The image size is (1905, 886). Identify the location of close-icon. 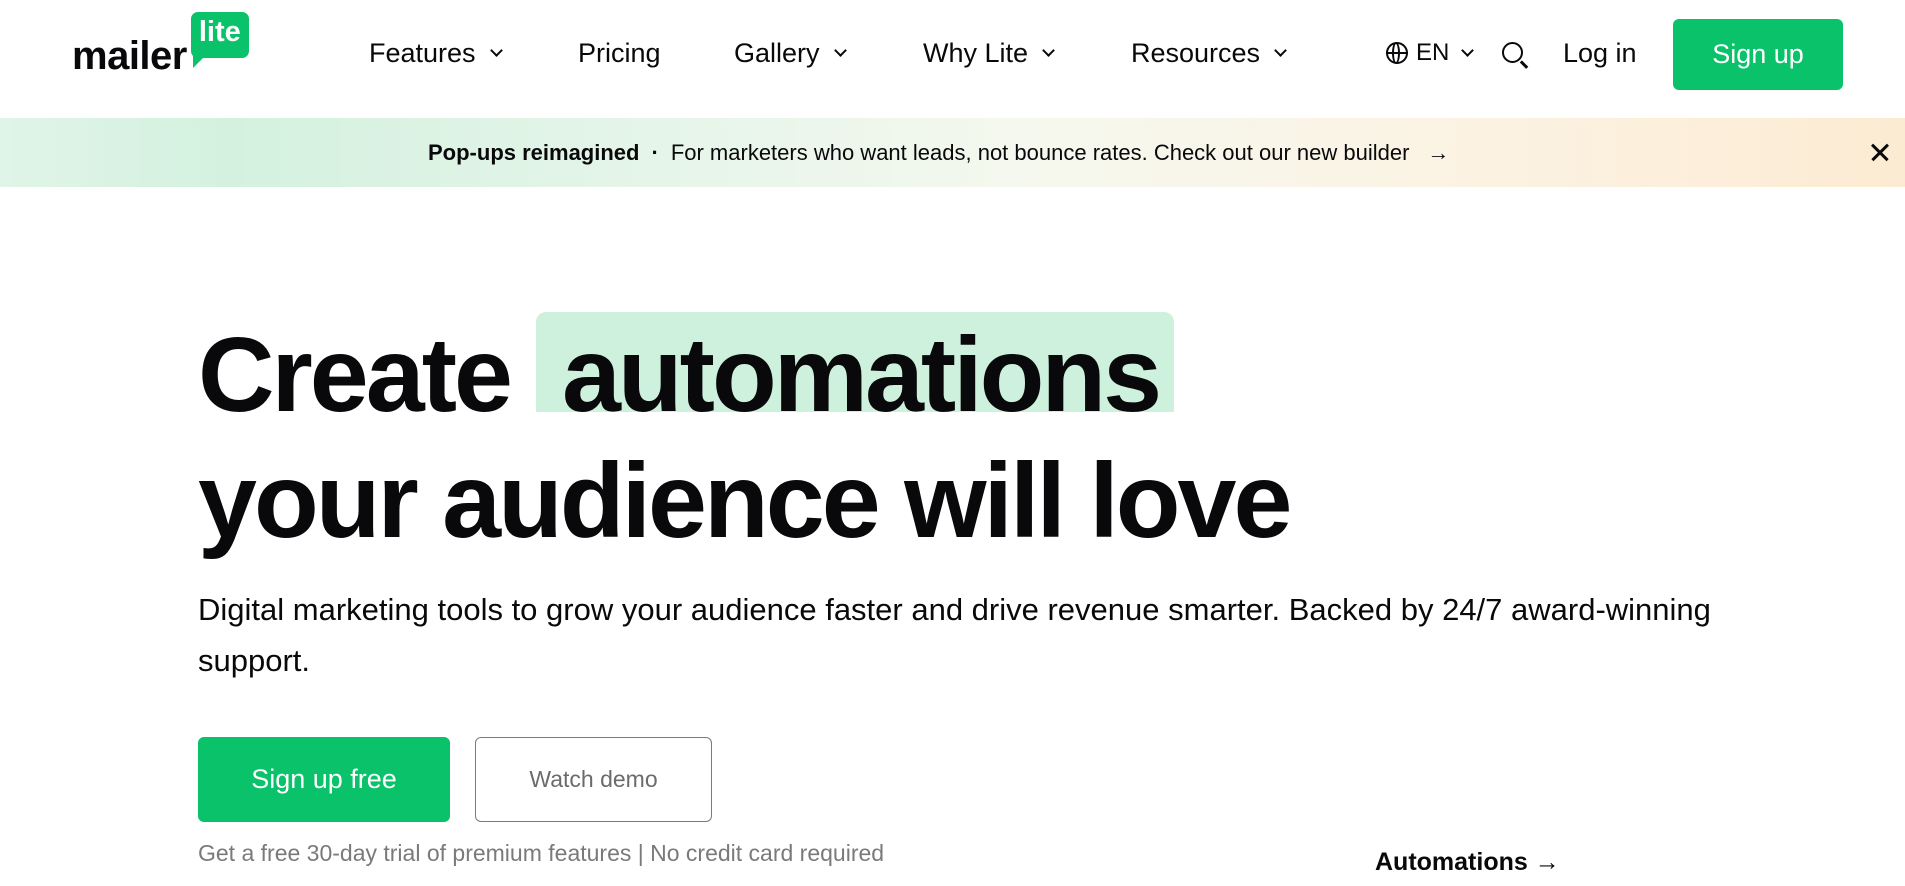
(1880, 153).